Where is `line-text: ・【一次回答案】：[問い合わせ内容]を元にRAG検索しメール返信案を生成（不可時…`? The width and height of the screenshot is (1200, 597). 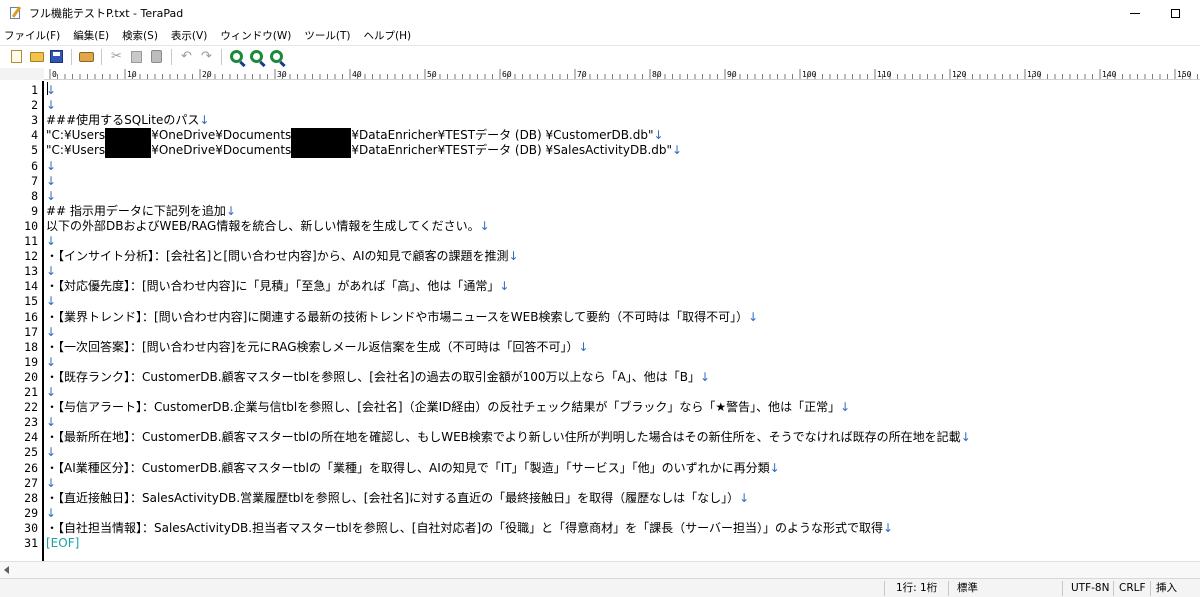 line-text: ・【一次回答案】：[問い合わせ内容]を元にRAG検索しメール返信案を生成（不可時… is located at coordinates (312, 346).